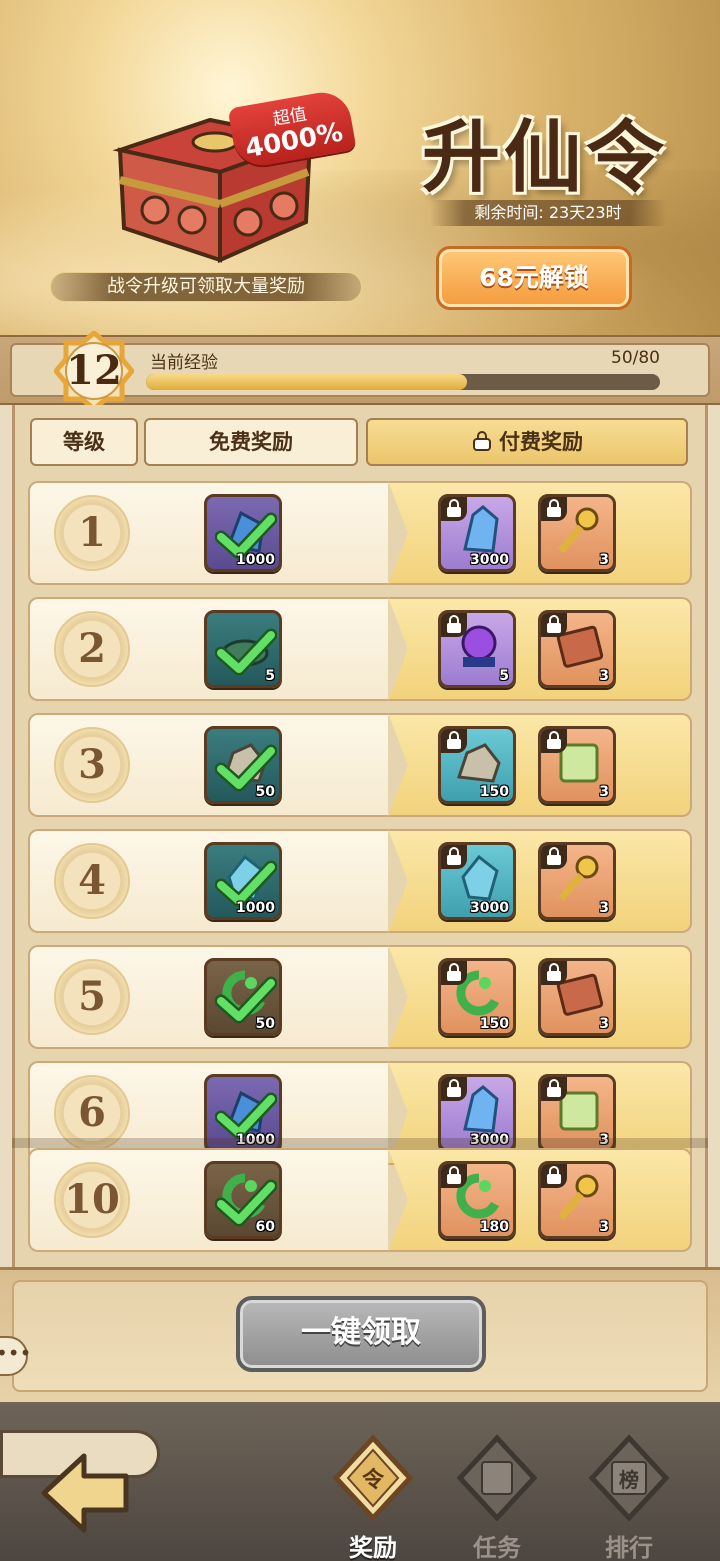 The image size is (720, 1561). What do you see at coordinates (497, 1478) in the screenshot?
I see `task-scroll-icon` at bounding box center [497, 1478].